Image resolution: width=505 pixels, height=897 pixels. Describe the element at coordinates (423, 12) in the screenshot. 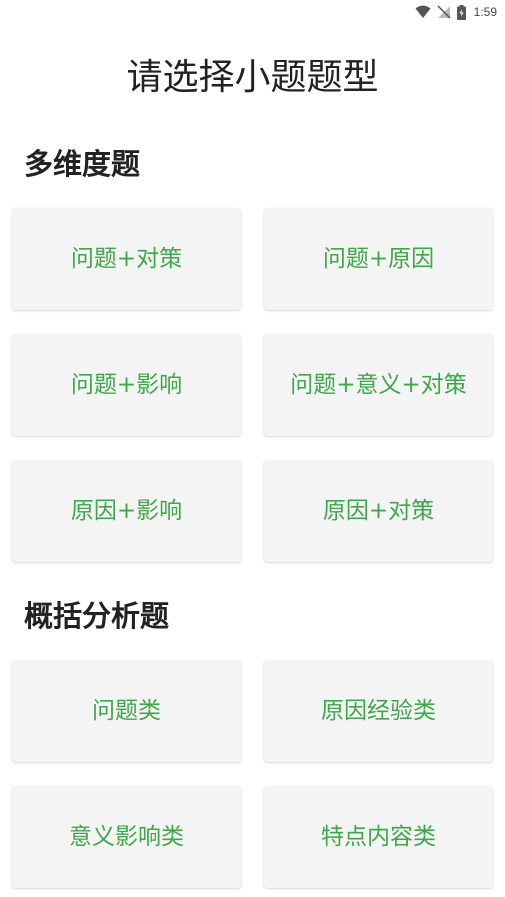

I see `wifi-icon` at that location.